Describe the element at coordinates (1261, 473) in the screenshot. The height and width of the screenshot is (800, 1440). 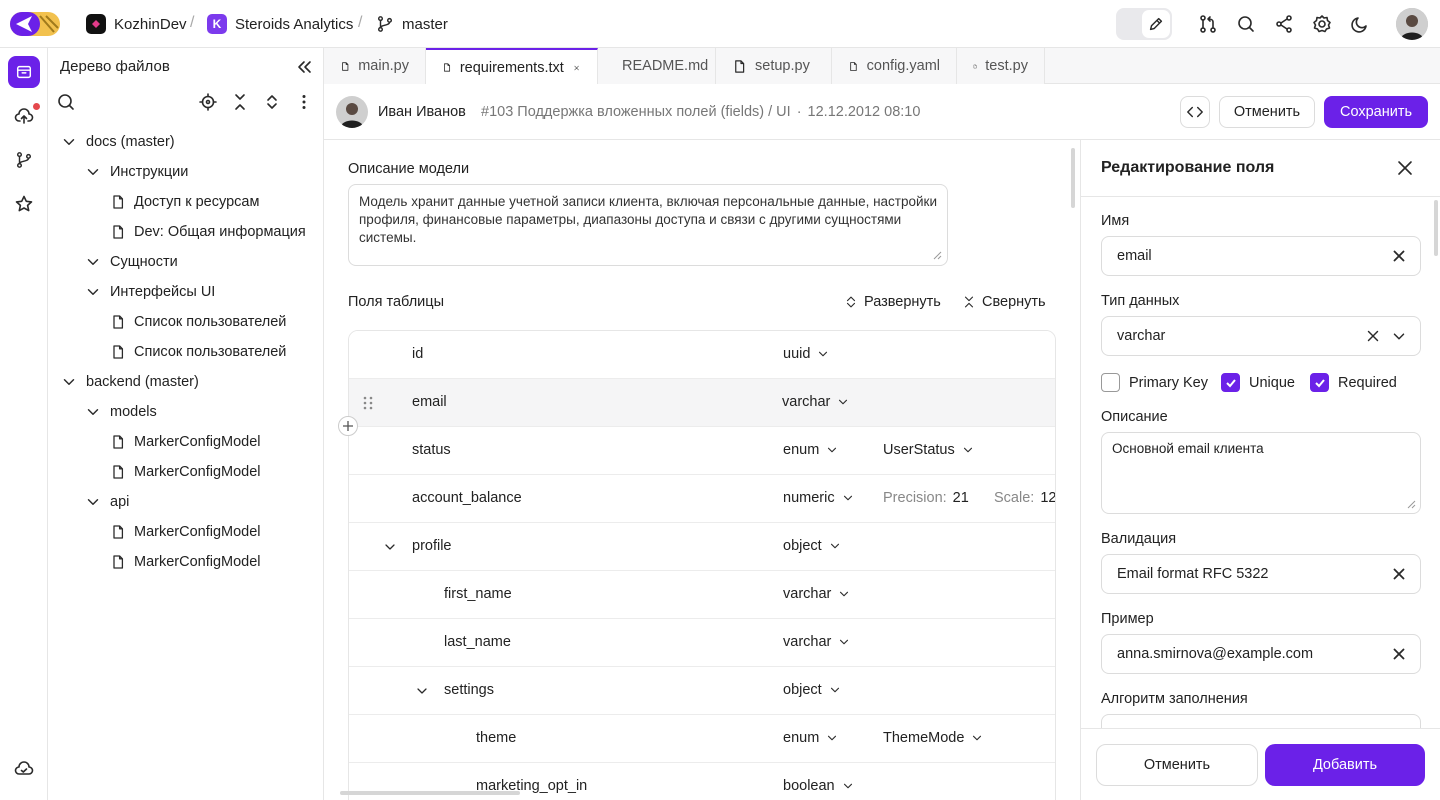
I see `description-textarea: Основной email клиента` at that location.